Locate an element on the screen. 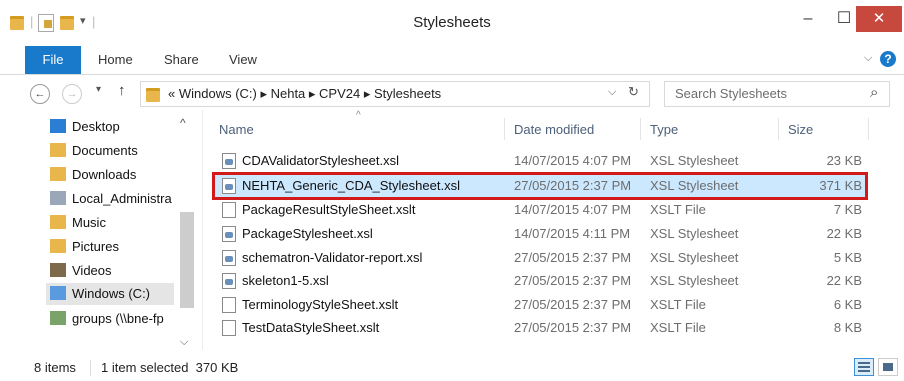 The image size is (904, 381). new-folder-icon is located at coordinates (67, 23).